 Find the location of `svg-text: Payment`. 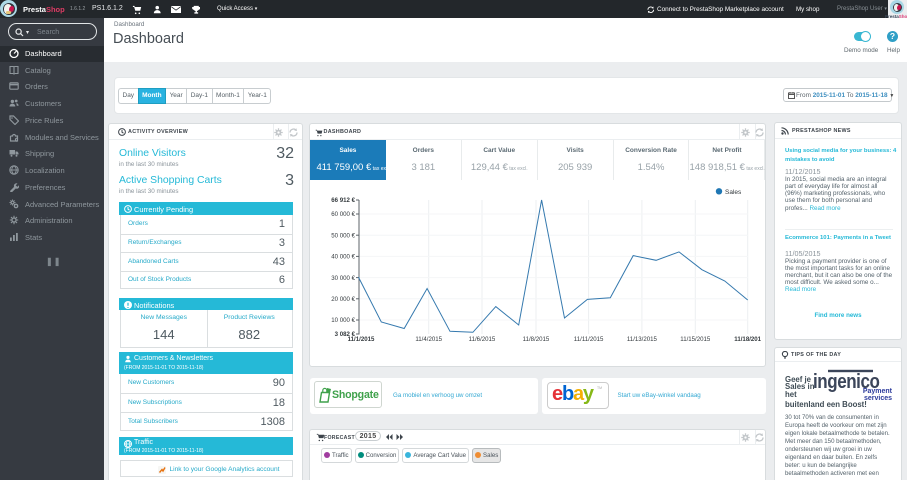

svg-text: Payment is located at coordinates (878, 391).